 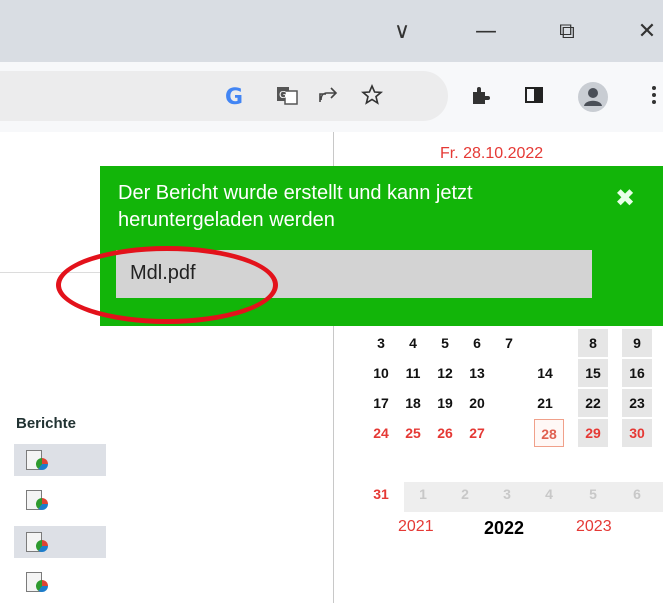 I want to click on calendar-day: 1, so click(x=423, y=494).